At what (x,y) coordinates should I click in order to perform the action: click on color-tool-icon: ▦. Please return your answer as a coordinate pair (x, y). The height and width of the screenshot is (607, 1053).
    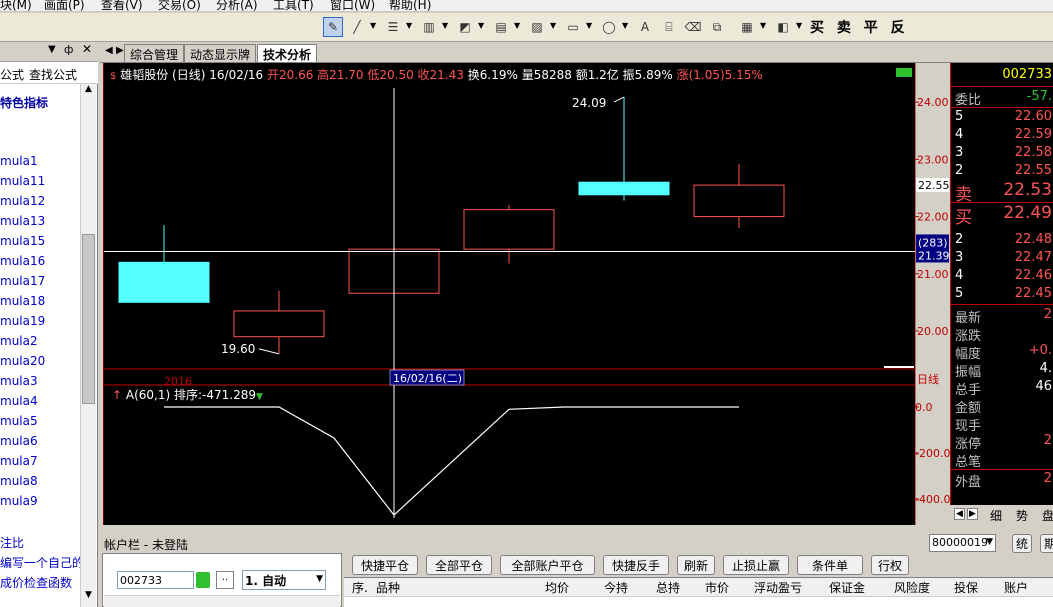
    Looking at the image, I should click on (747, 27).